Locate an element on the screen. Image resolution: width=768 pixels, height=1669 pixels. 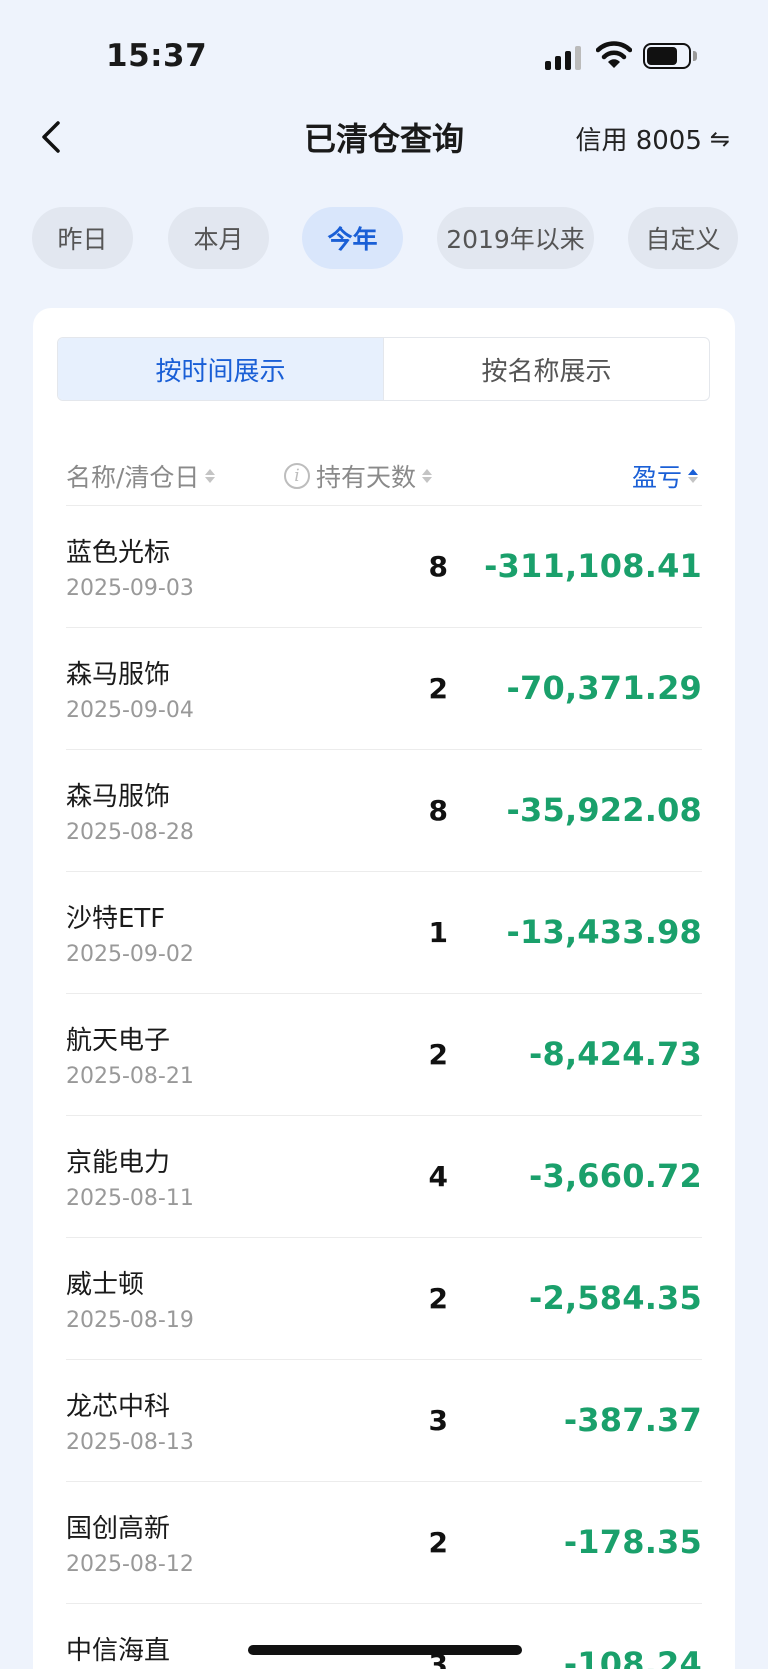
column-name-date: 名称/清仓日 is located at coordinates (141, 476).